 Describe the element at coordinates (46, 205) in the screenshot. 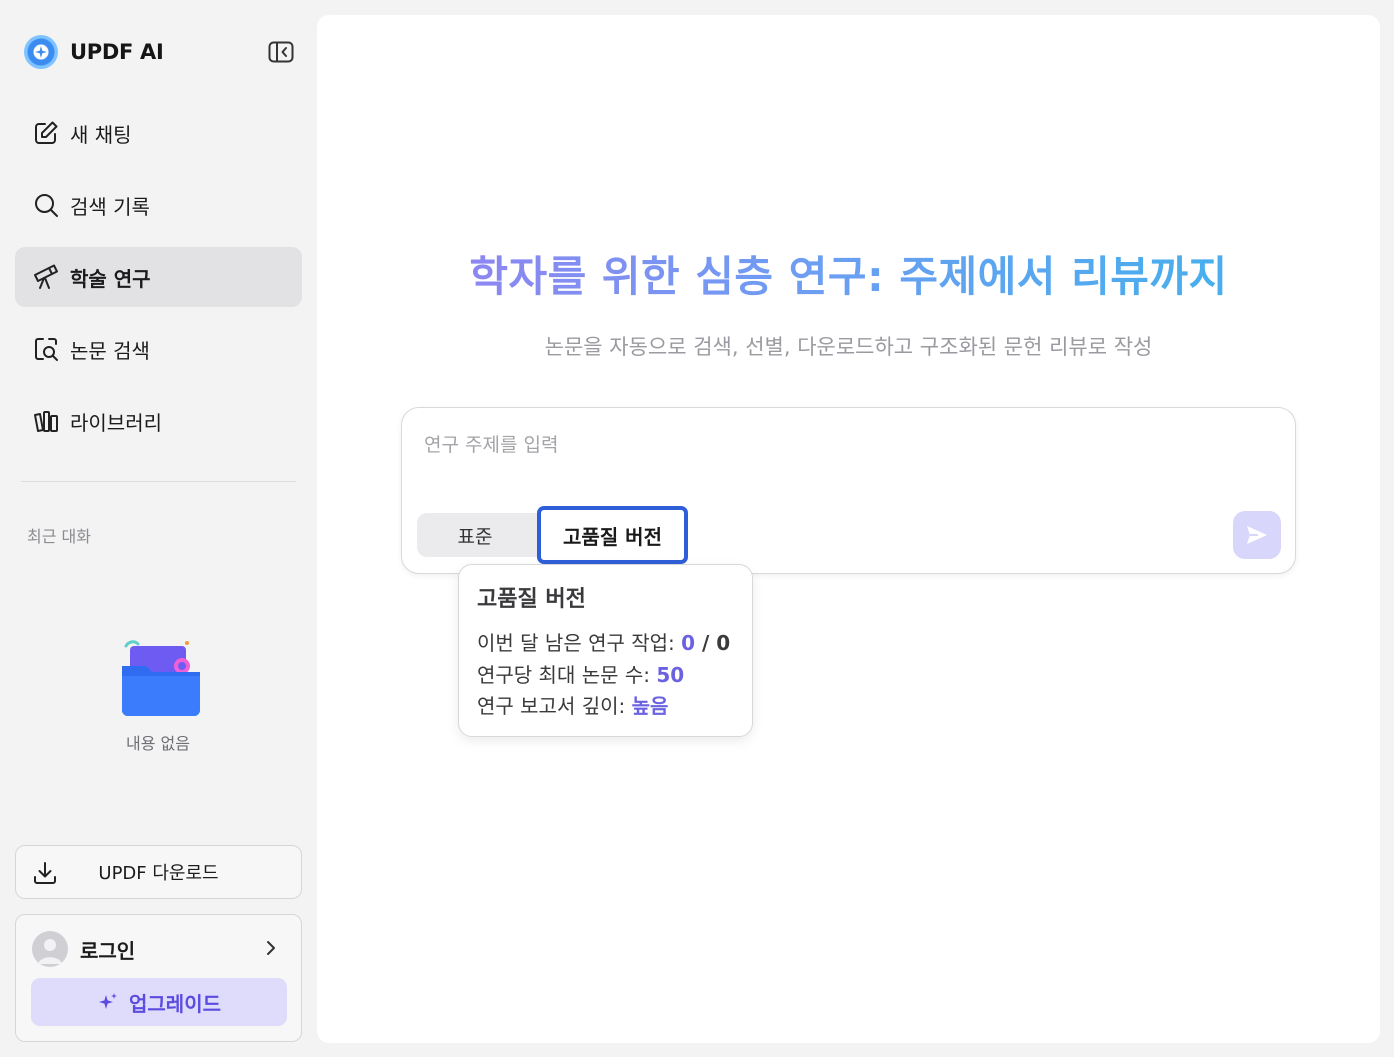

I see `search-icon` at that location.